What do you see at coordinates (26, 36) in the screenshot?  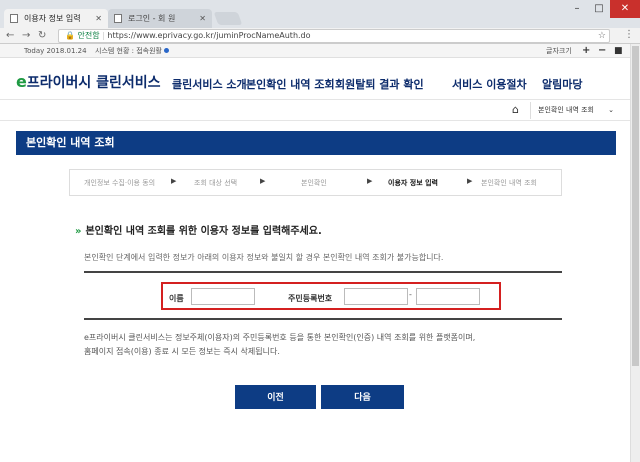 I see `forward-icon: →` at bounding box center [26, 36].